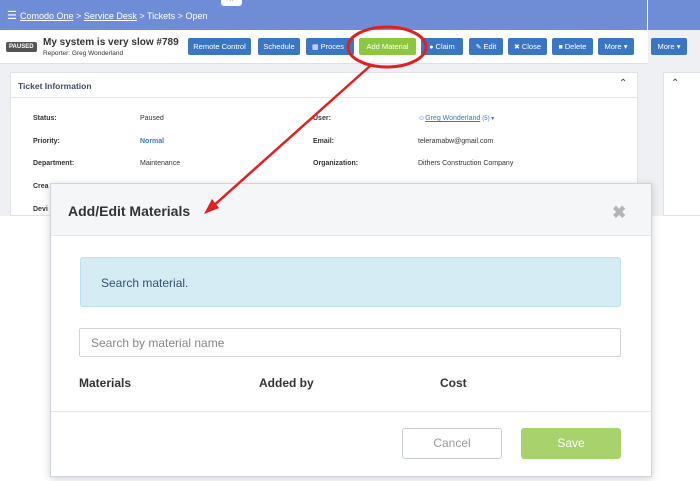 Image resolution: width=700 pixels, height=481 pixels. I want to click on status-value: Paused, so click(152, 118).